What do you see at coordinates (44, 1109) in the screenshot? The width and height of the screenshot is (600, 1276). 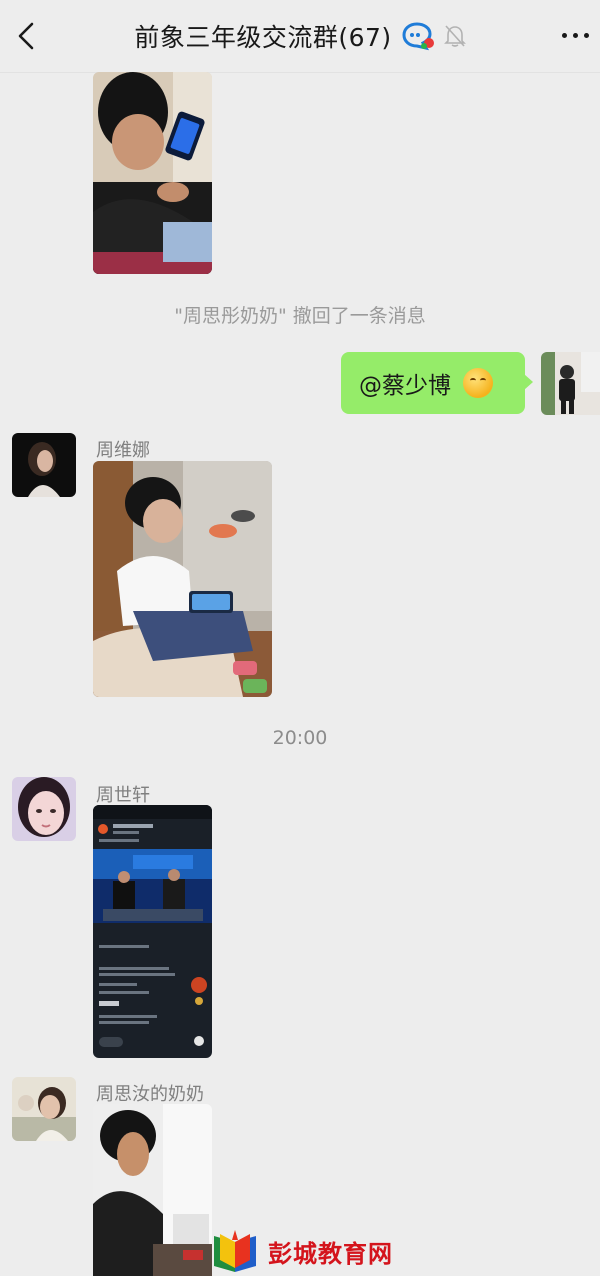 I see `avatar-sender3` at bounding box center [44, 1109].